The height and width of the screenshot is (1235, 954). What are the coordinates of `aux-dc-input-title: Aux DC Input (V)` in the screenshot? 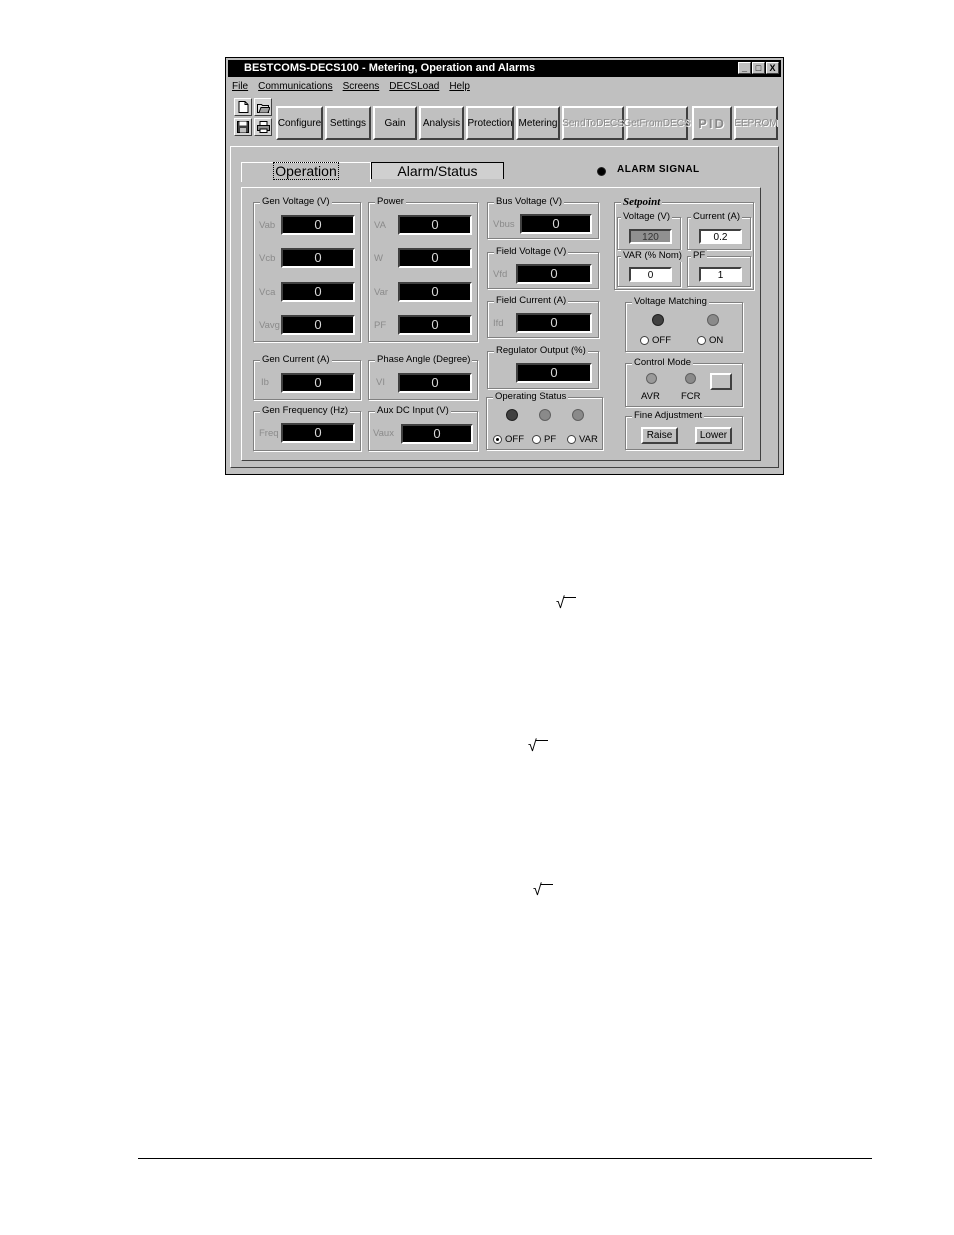 It's located at (413, 411).